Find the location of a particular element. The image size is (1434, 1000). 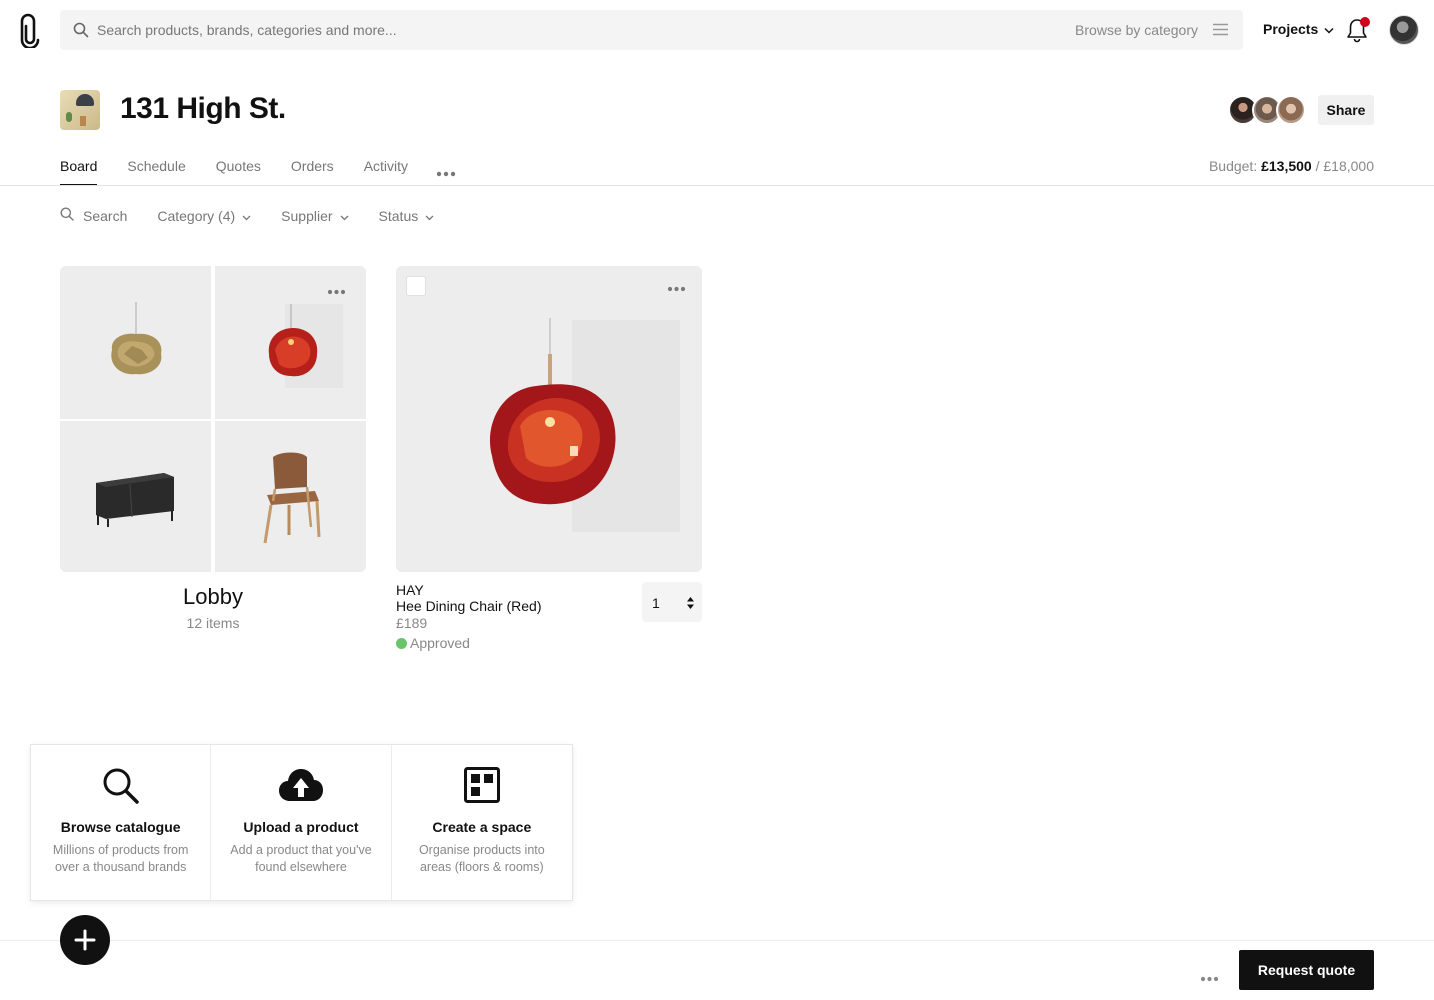

add-button is located at coordinates (85, 940).